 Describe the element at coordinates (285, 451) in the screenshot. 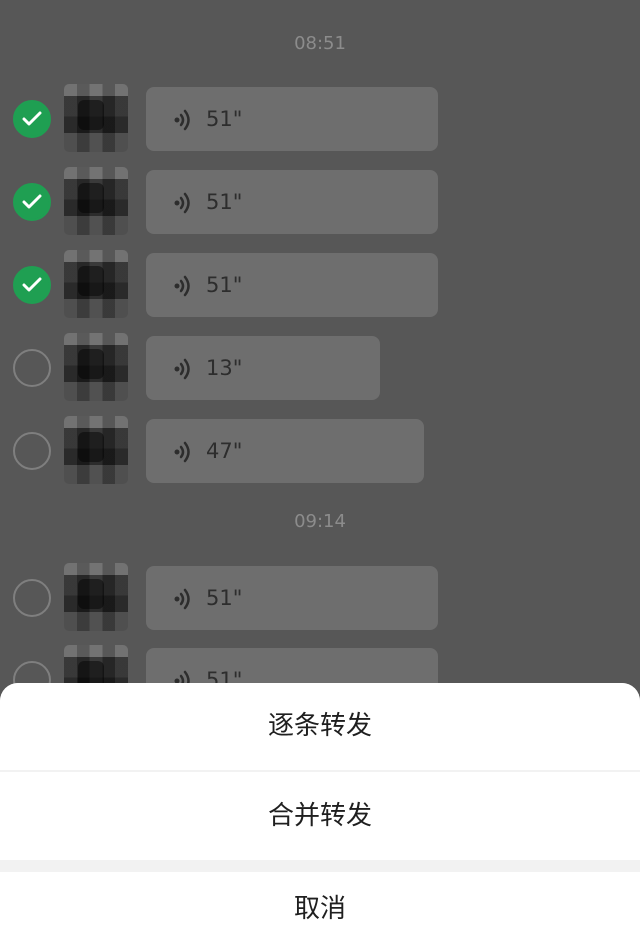

I see `voice-message-bubble: 47"` at that location.